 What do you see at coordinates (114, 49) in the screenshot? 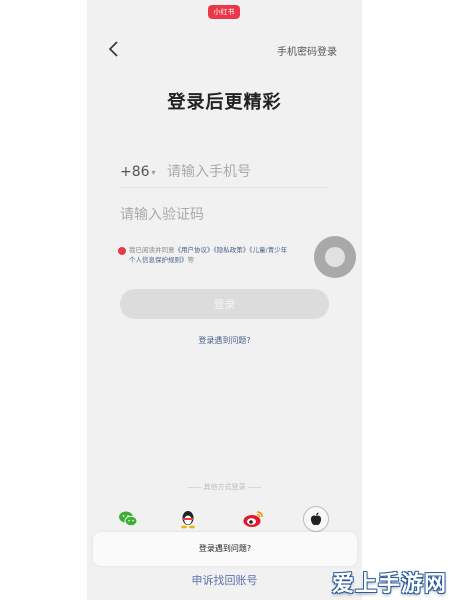
I see `chevron-left-icon` at bounding box center [114, 49].